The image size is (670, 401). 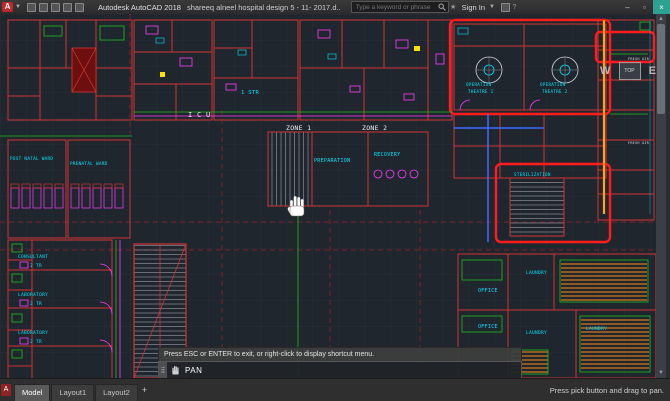 I want to click on room-label: FRESH AIR, so click(x=639, y=143).